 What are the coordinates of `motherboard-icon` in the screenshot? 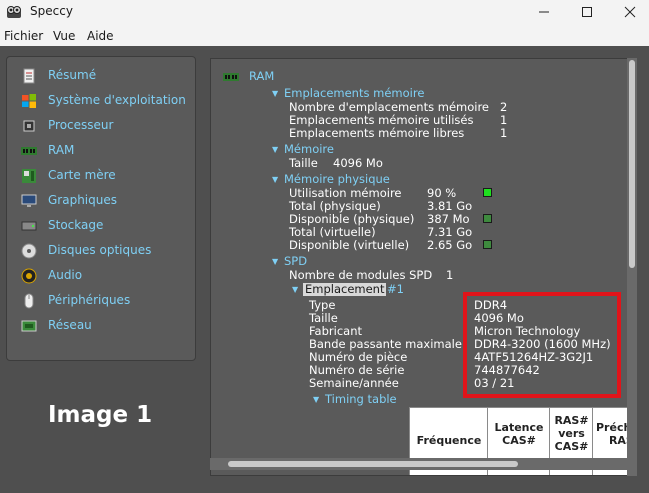 It's located at (29, 176).